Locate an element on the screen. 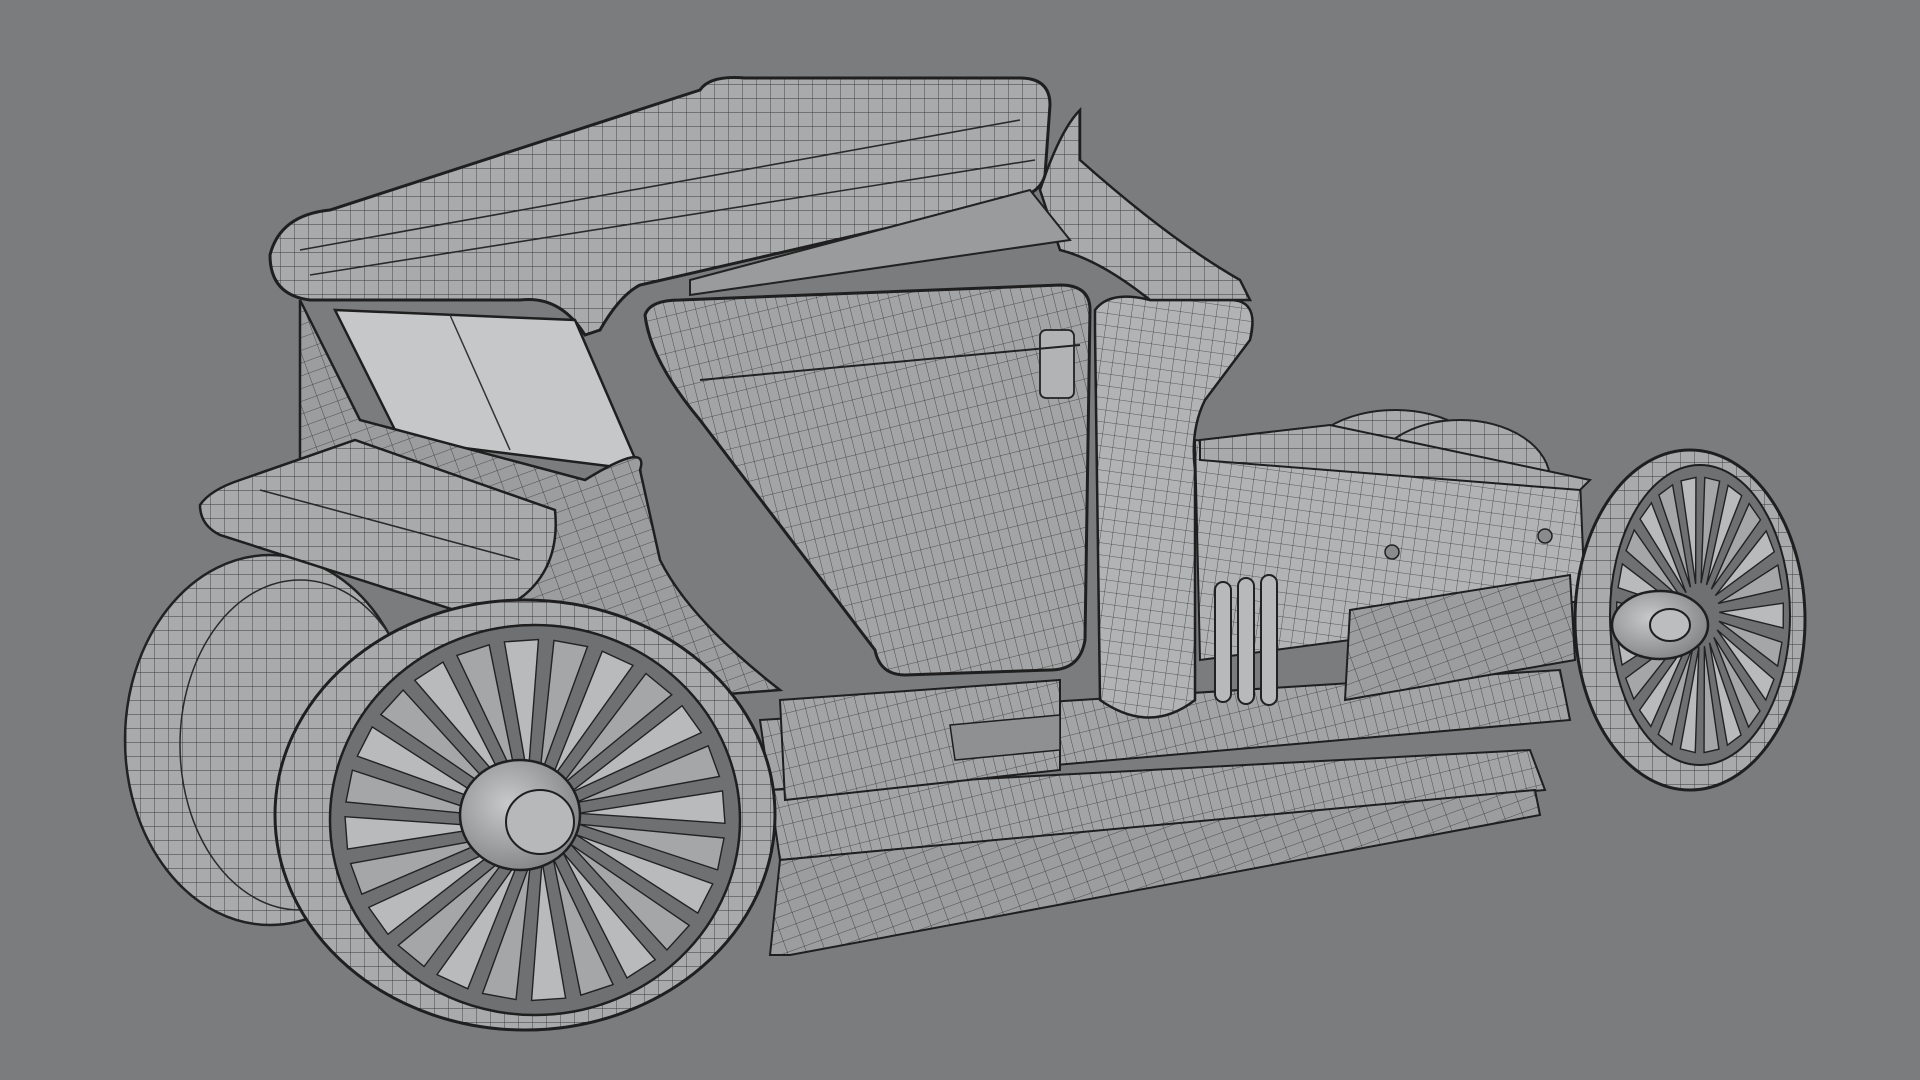 The height and width of the screenshot is (1080, 1920). rear-right-turbine is located at coordinates (1690, 620).